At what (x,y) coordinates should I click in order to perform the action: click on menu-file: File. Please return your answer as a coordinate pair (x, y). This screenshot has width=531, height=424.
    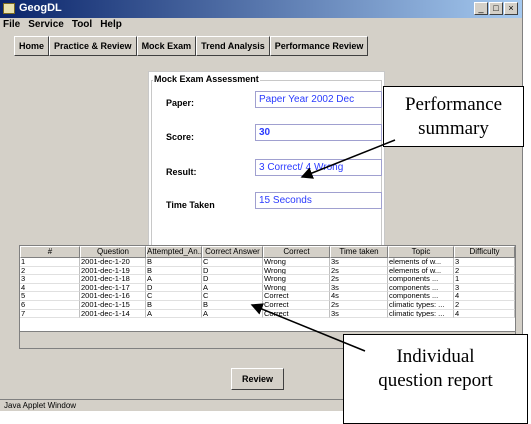
    Looking at the image, I should click on (11, 26).